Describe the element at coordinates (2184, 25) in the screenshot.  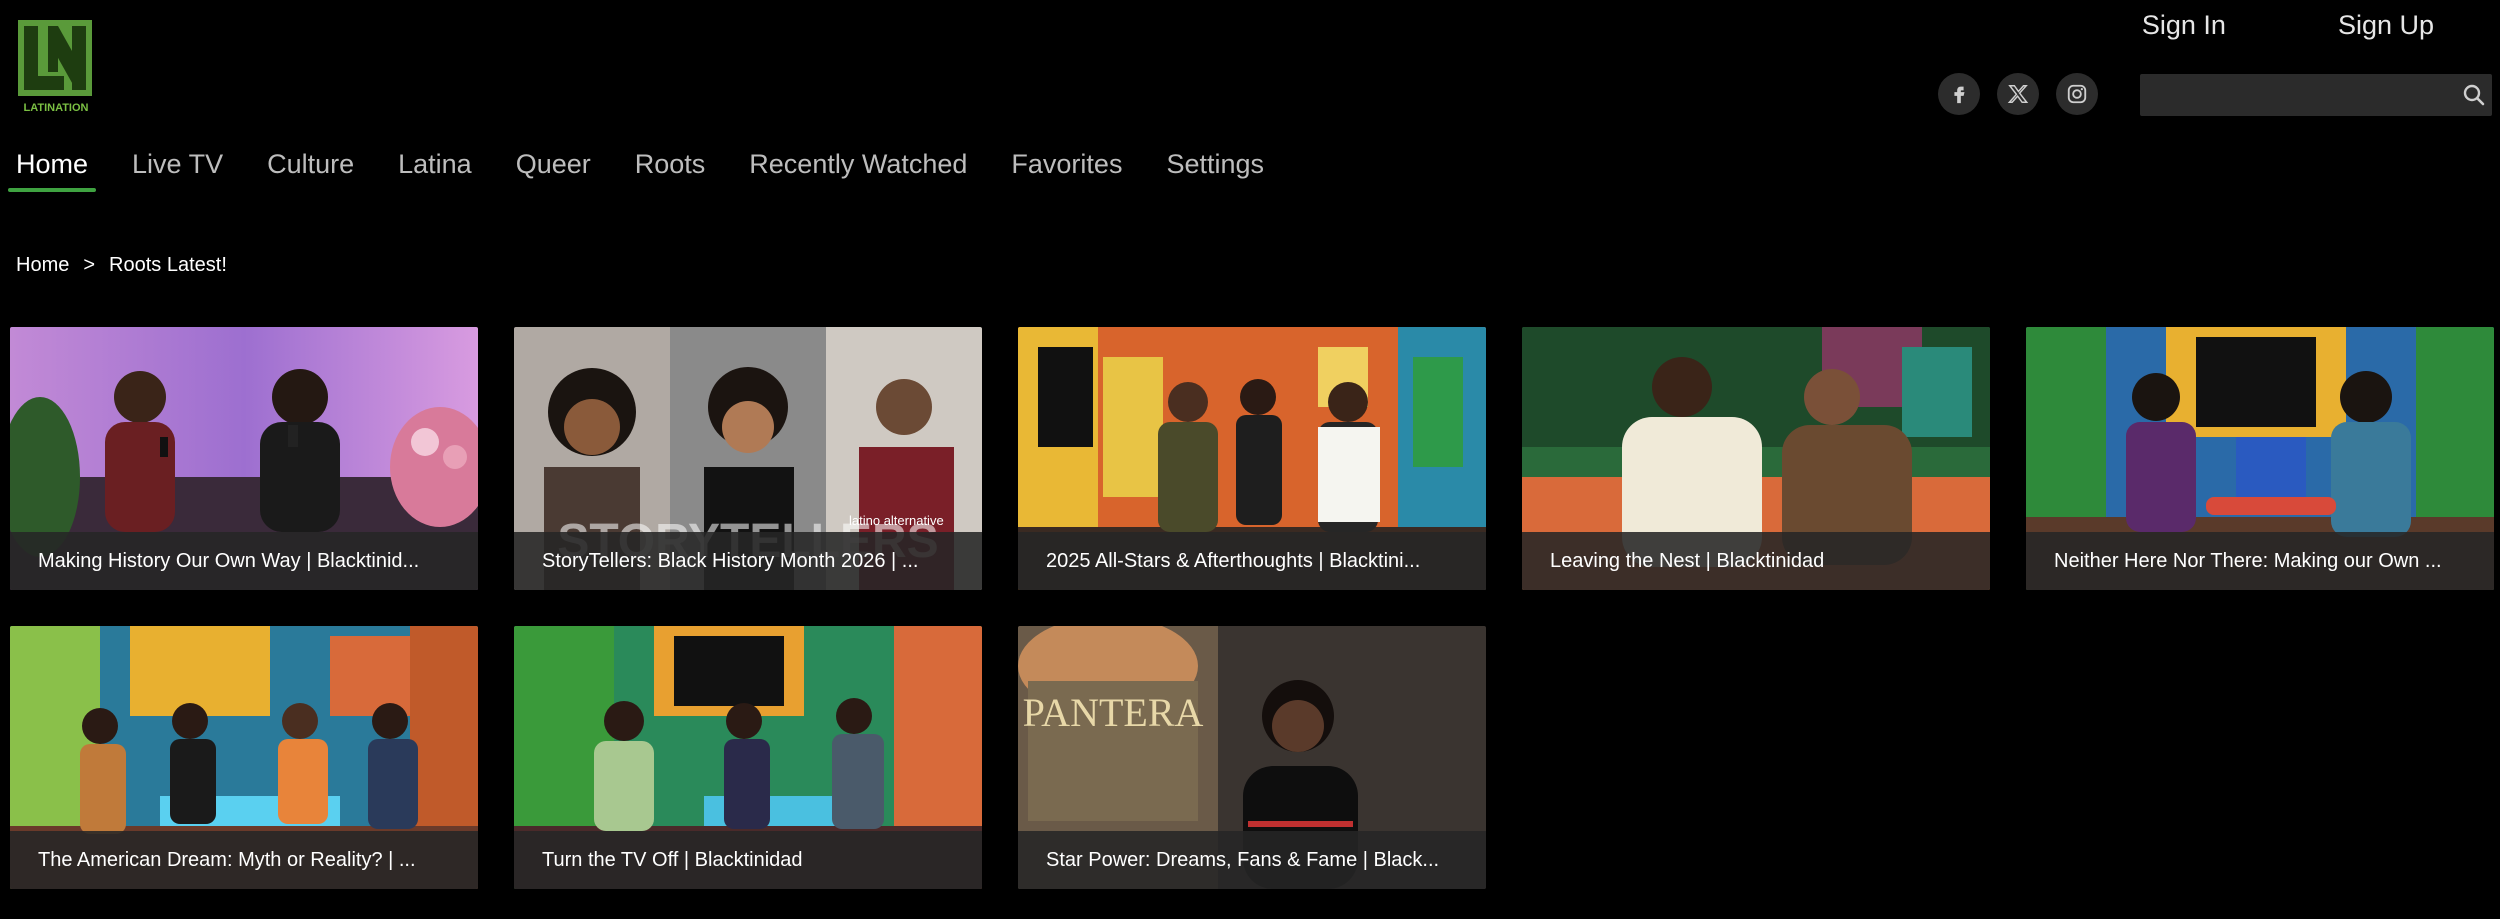
I see `sign-in-link: Sign In` at that location.